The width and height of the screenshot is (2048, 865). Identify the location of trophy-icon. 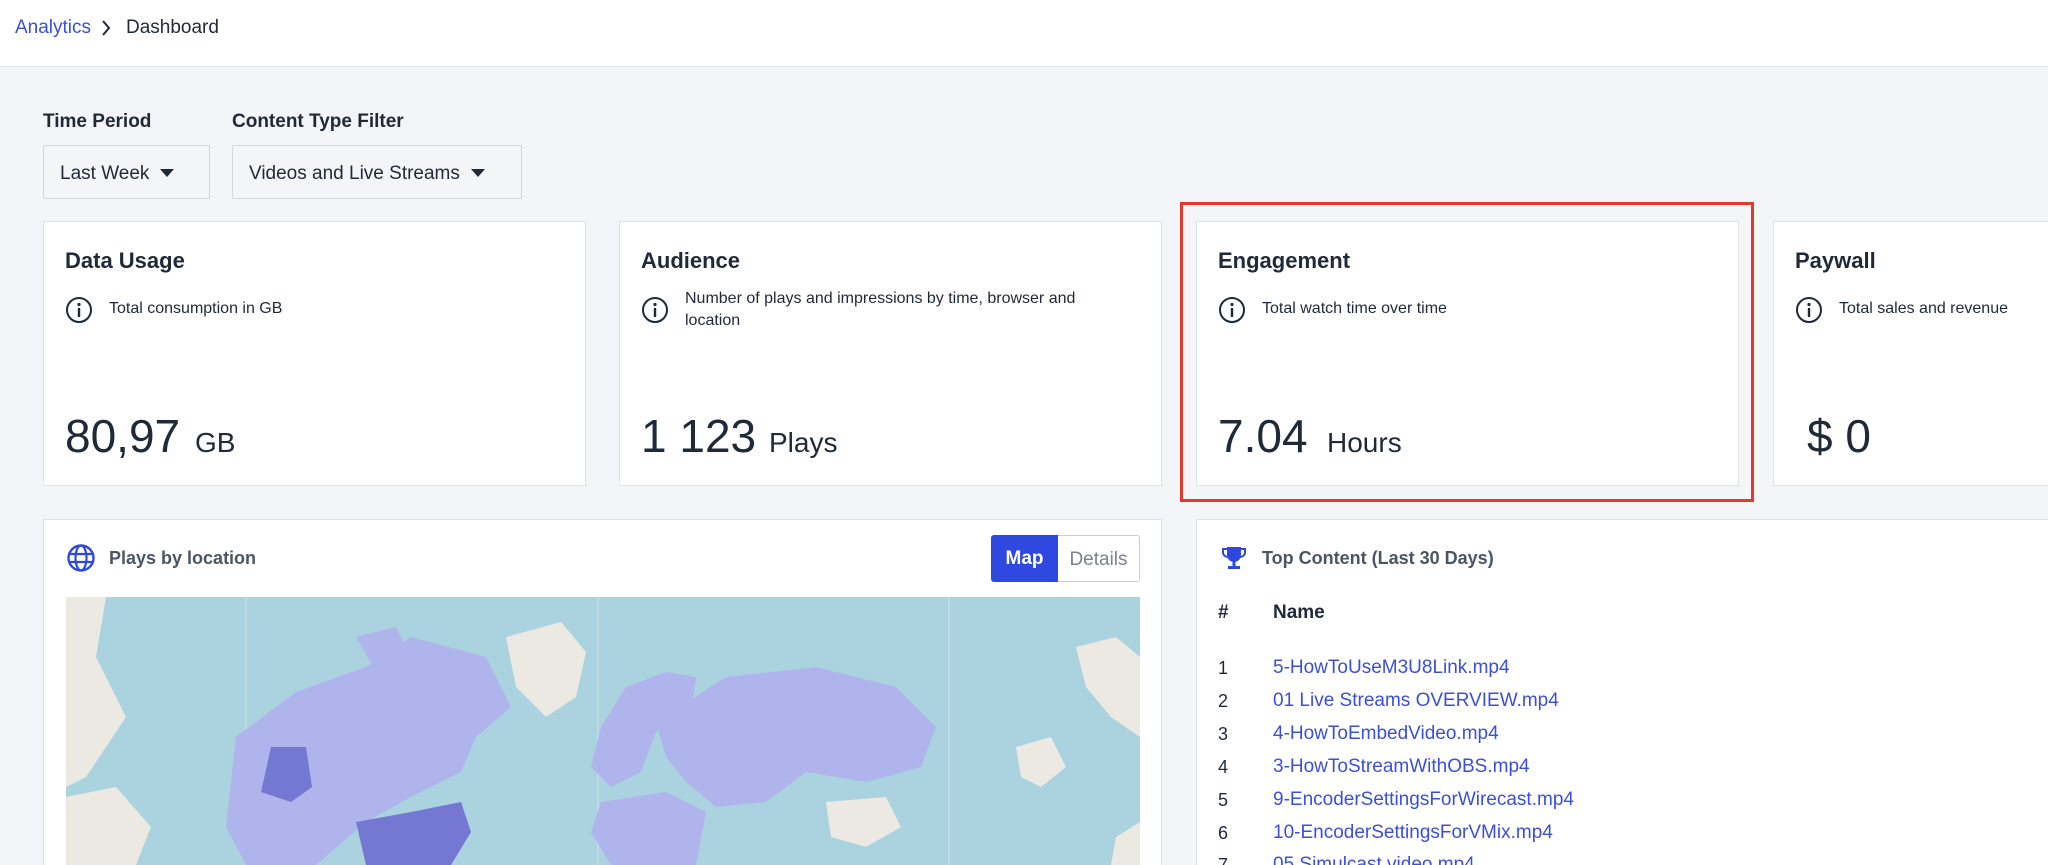
(1234, 558).